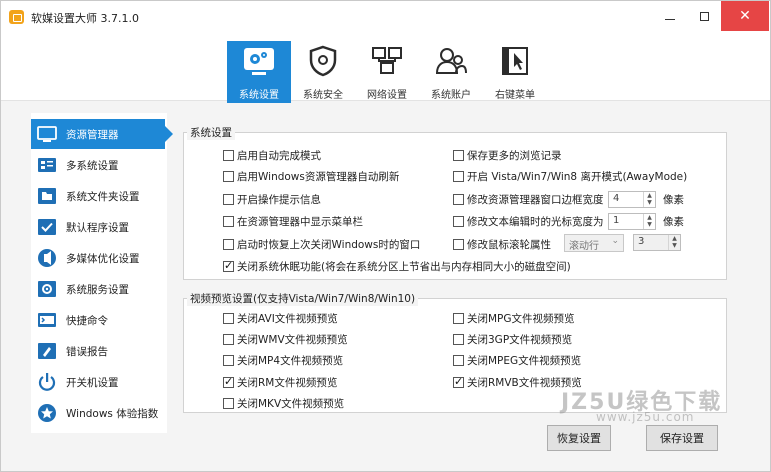  Describe the element at coordinates (47, 196) in the screenshot. I see `folder-icon` at that location.